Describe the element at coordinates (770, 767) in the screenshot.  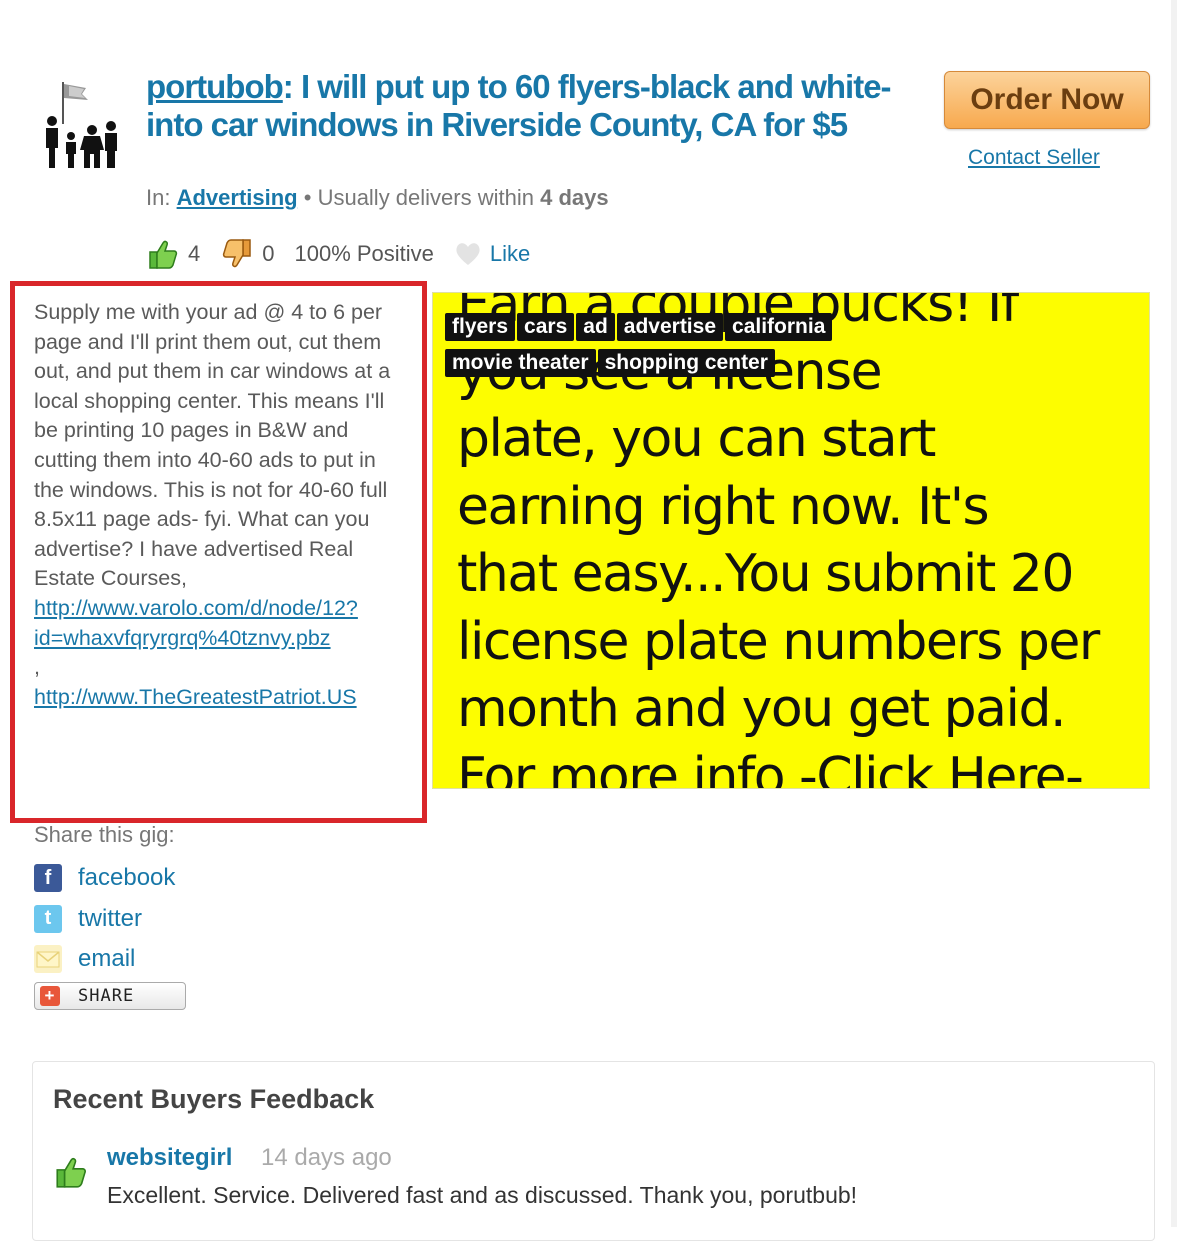
I see `preview-line: For more info -Click Here-` at that location.